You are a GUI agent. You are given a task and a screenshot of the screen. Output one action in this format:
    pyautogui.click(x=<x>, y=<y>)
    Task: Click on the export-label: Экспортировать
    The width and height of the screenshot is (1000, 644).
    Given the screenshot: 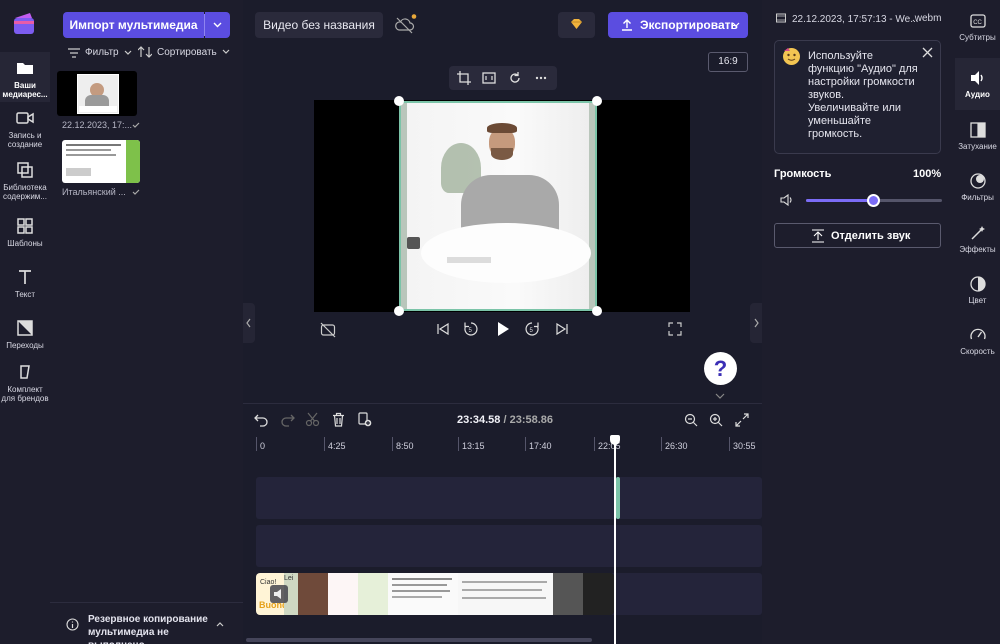 What is the action you would take?
    pyautogui.click(x=689, y=25)
    